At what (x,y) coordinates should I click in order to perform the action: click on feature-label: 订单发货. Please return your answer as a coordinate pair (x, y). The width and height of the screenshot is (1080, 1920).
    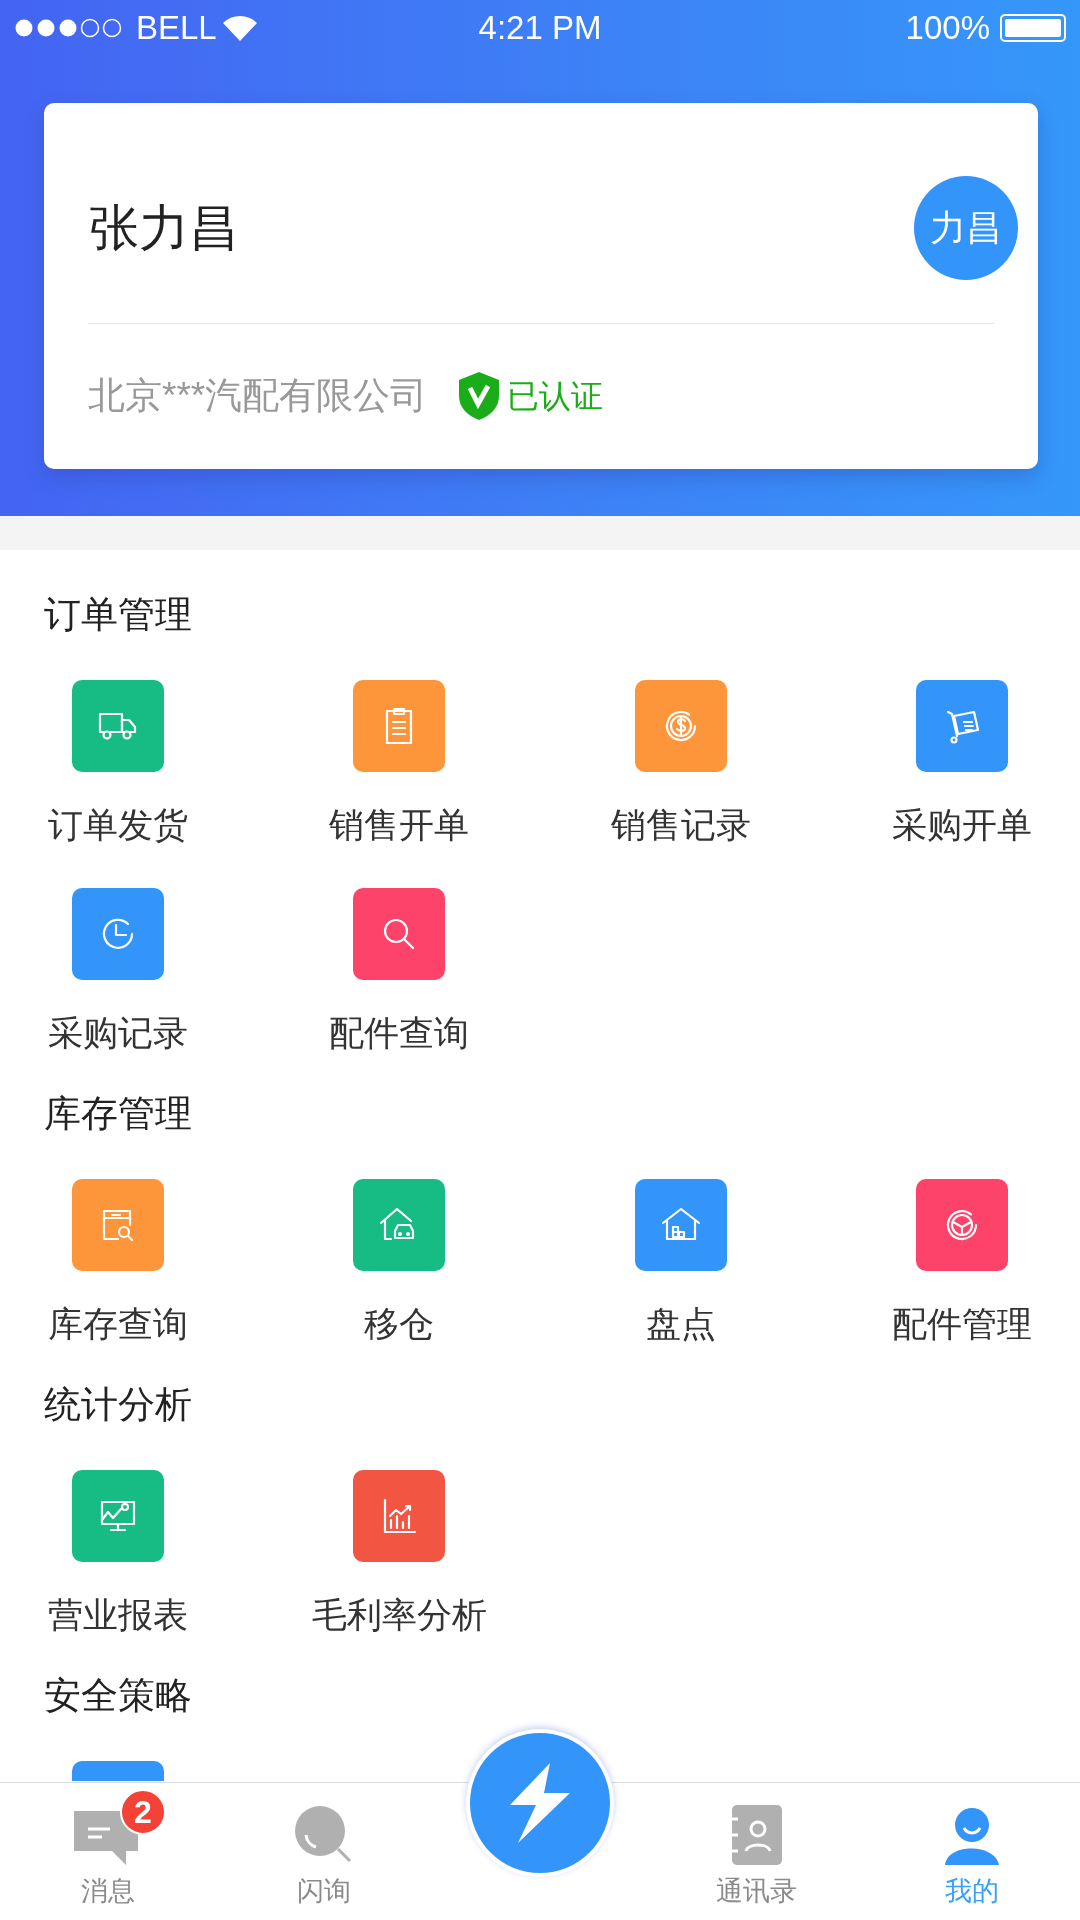
    Looking at the image, I should click on (118, 825).